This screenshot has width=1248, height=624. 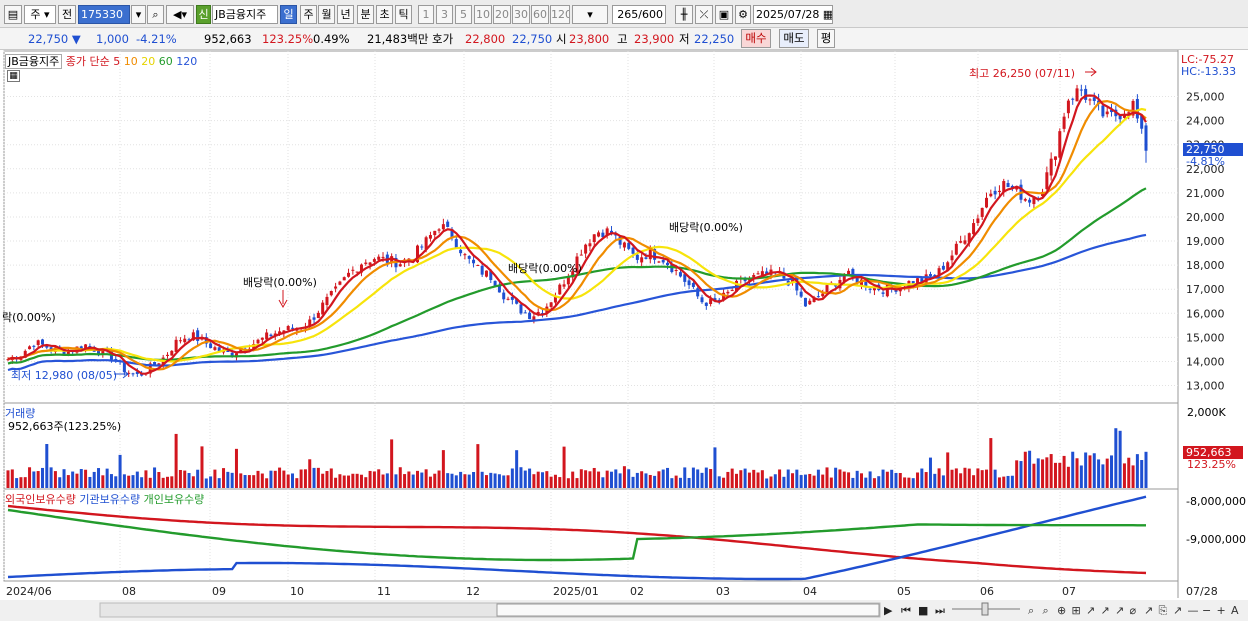 I want to click on candle-type-icon: ╫, so click(x=684, y=14).